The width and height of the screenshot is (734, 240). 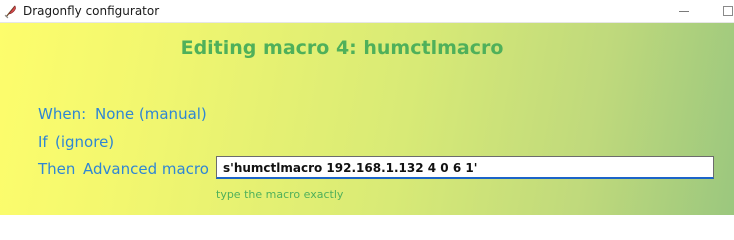 I want to click on page-title: Editing macro 4: humctlmacro, so click(x=342, y=48).